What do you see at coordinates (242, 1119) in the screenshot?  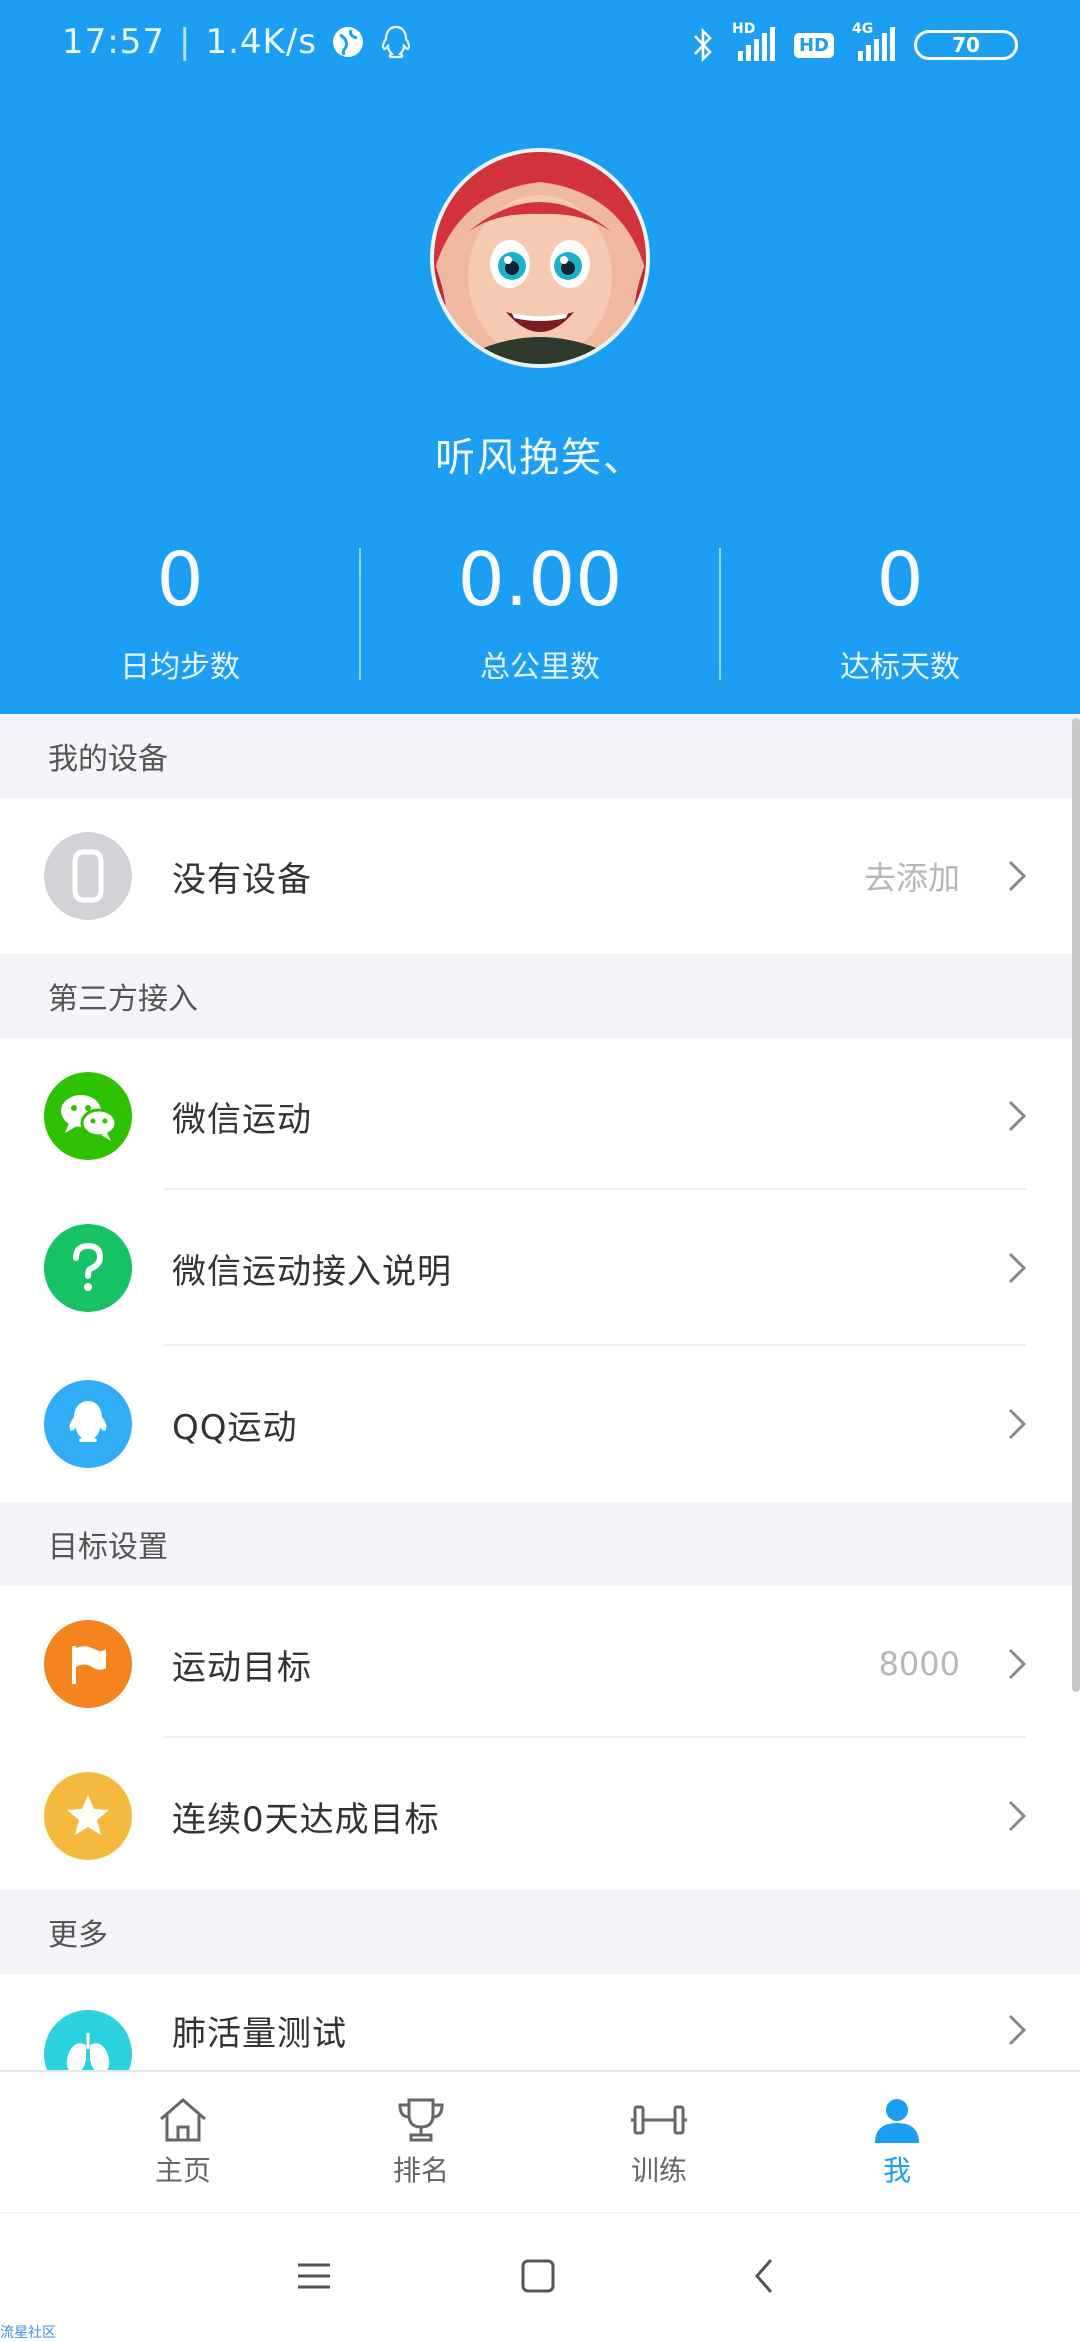 I see `row-label: 微信运动` at bounding box center [242, 1119].